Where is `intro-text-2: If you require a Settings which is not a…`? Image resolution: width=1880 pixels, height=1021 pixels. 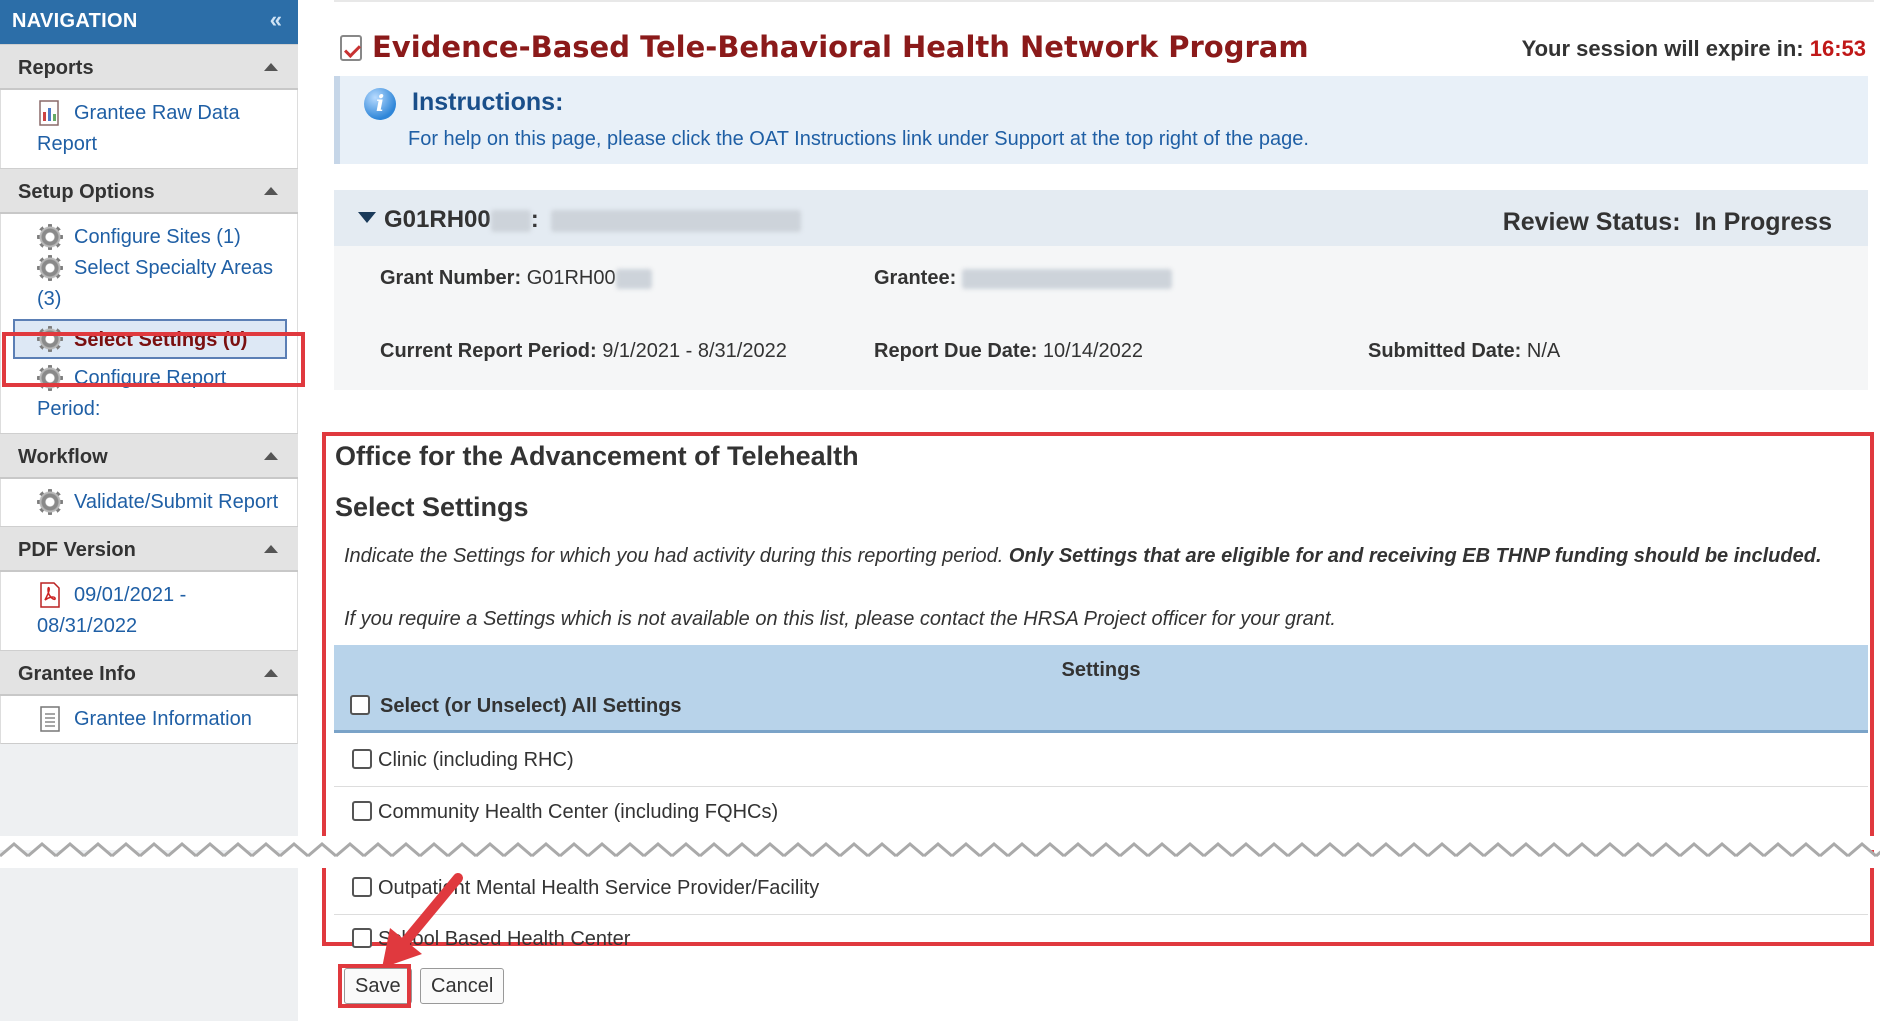
intro-text-2: If you require a Settings which is not a… is located at coordinates (840, 619).